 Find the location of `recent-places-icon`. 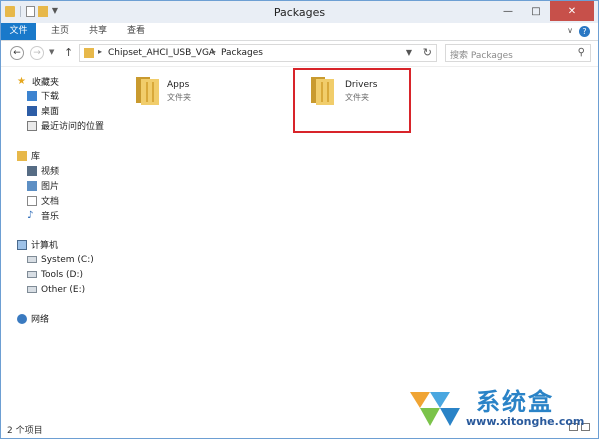

recent-places-icon is located at coordinates (32, 125).